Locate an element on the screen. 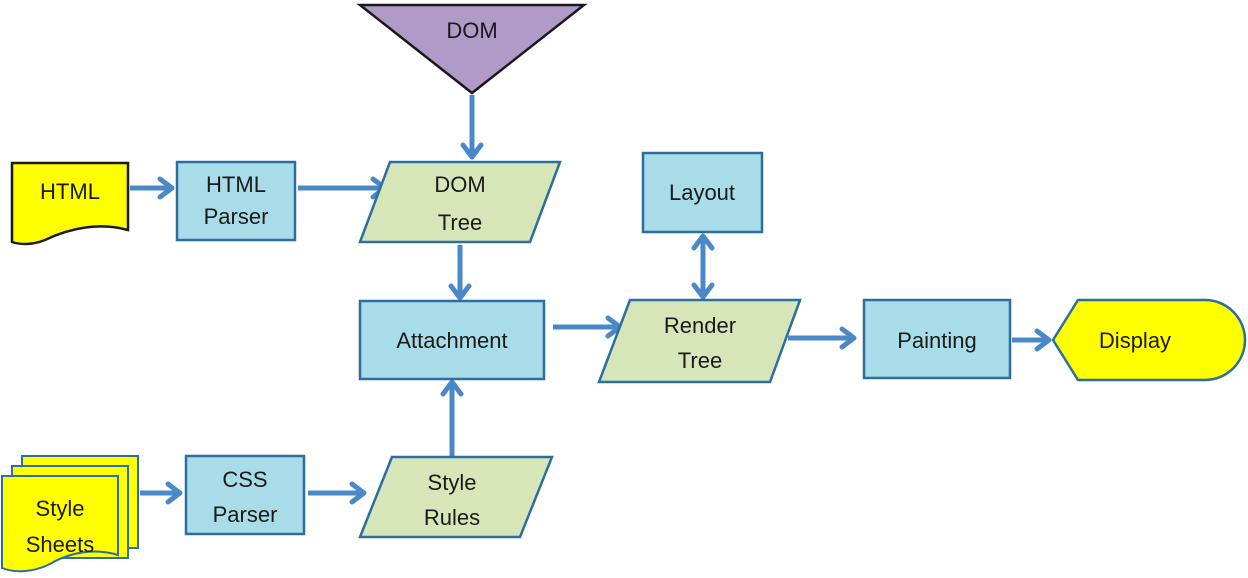 The width and height of the screenshot is (1248, 578). html-parser-label-line2: Parser is located at coordinates (236, 216).